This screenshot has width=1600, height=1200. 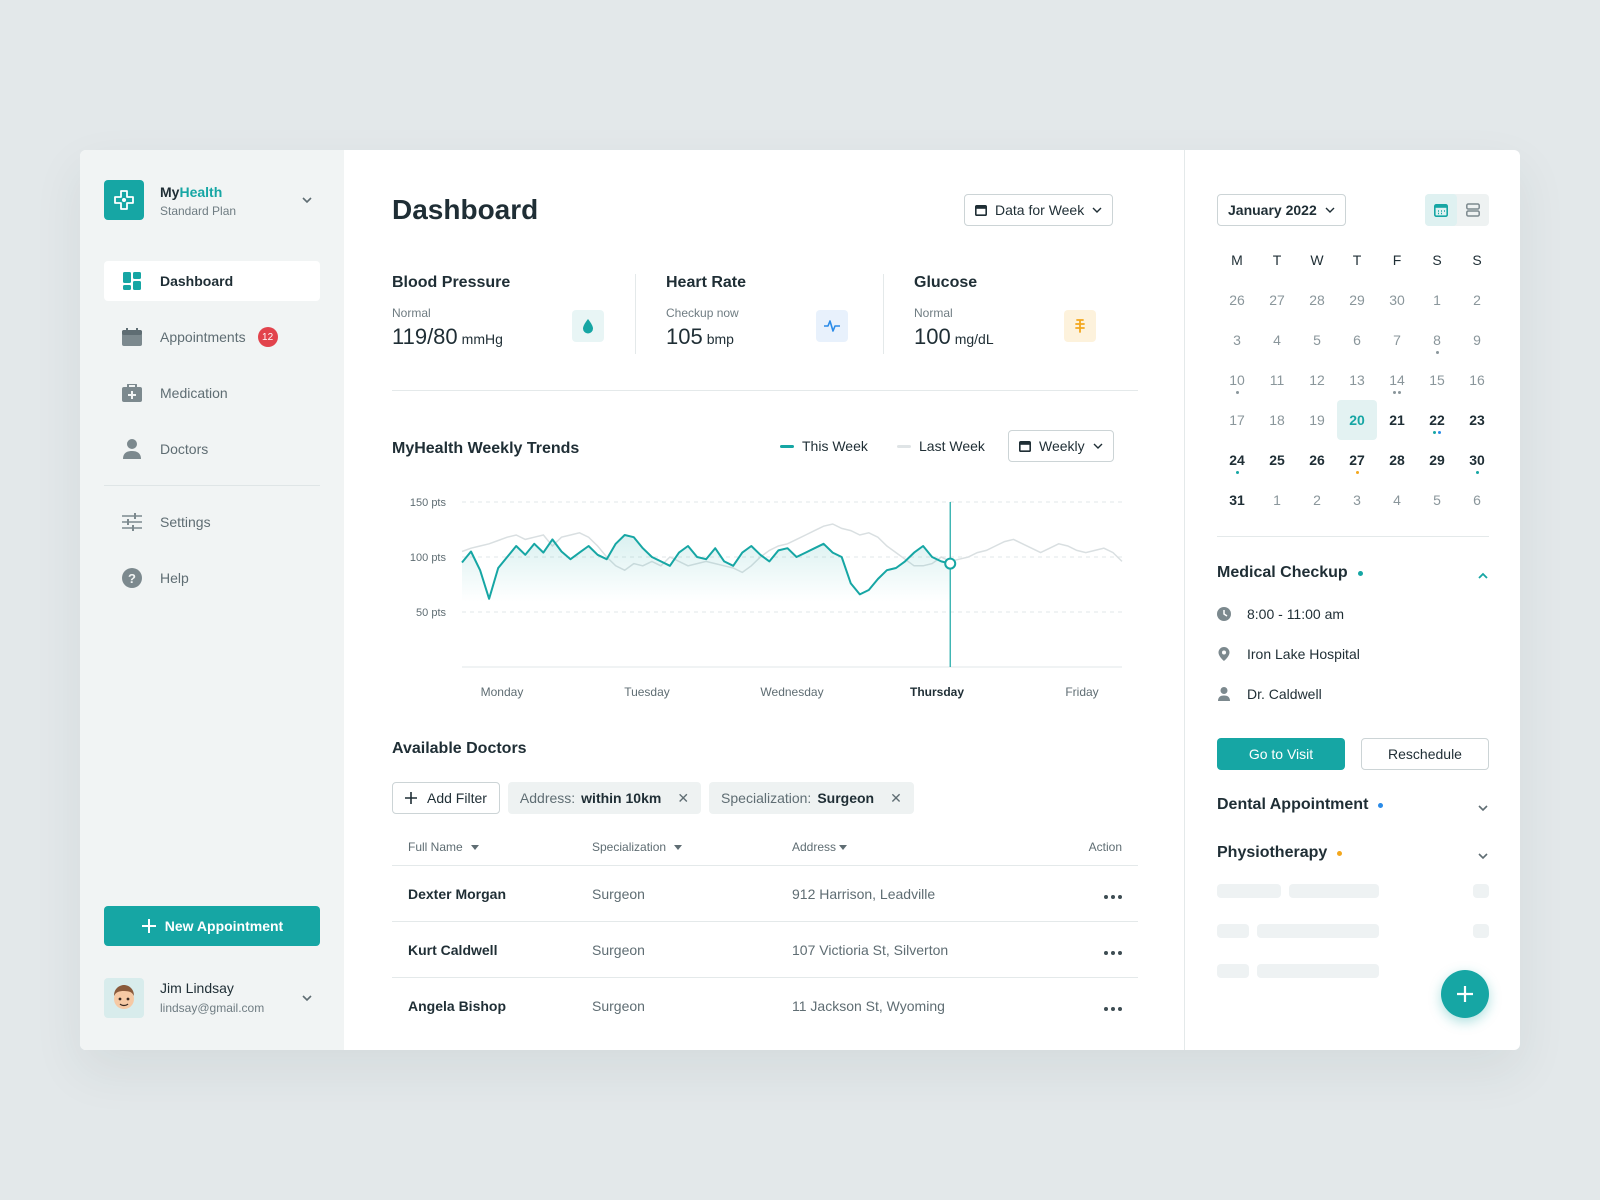 I want to click on sidebar-item-medication: Medication, so click(x=212, y=393).